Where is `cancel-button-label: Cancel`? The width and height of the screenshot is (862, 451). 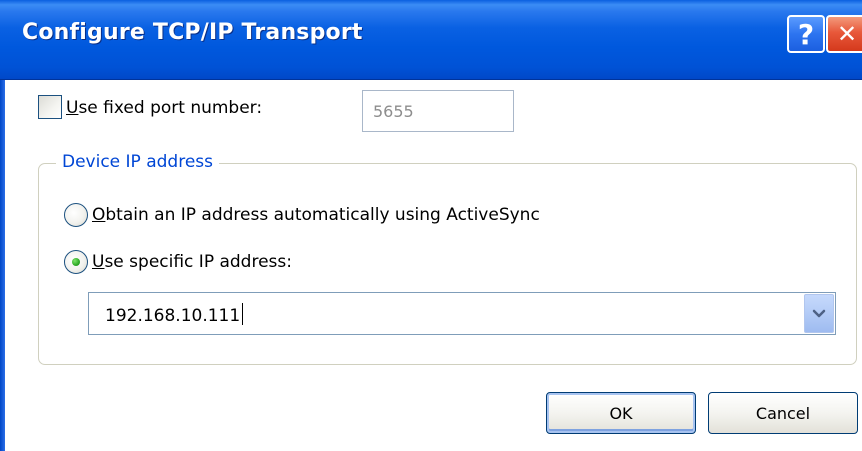
cancel-button-label: Cancel is located at coordinates (783, 413).